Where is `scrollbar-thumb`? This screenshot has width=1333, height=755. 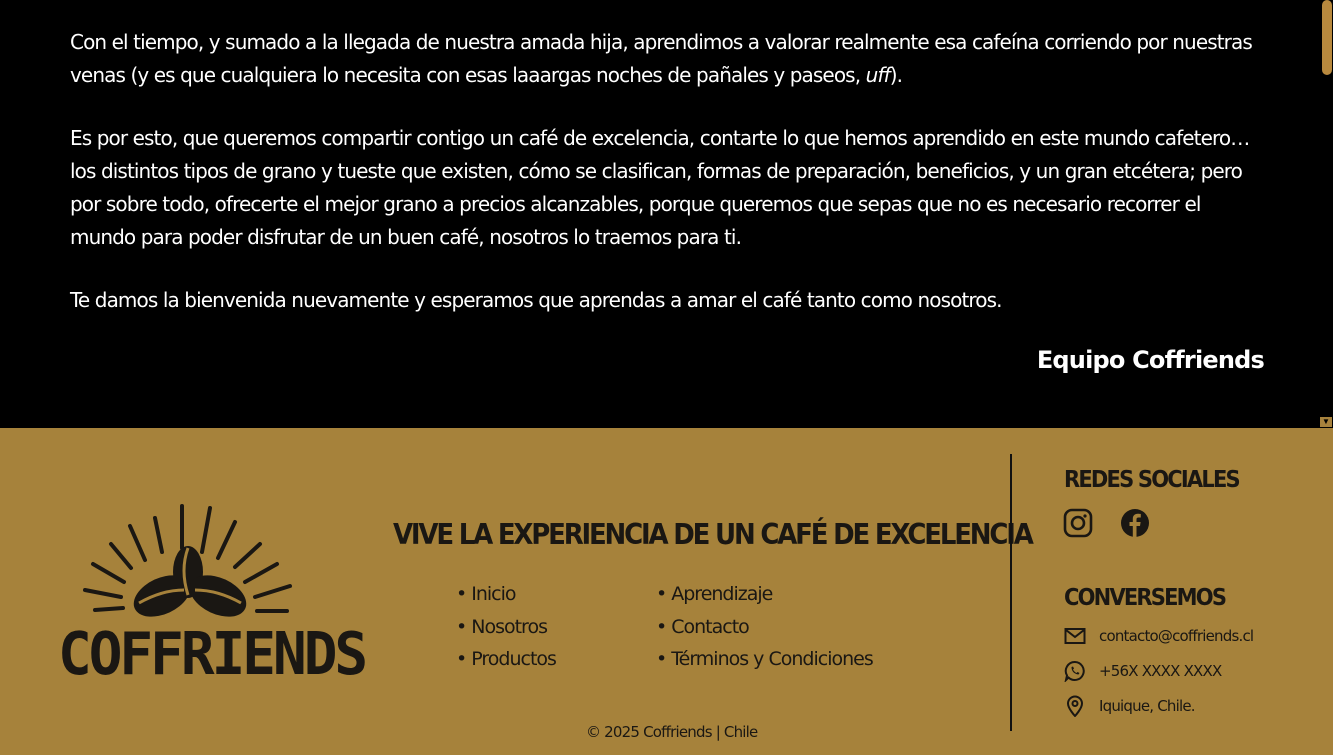
scrollbar-thumb is located at coordinates (1327, 37).